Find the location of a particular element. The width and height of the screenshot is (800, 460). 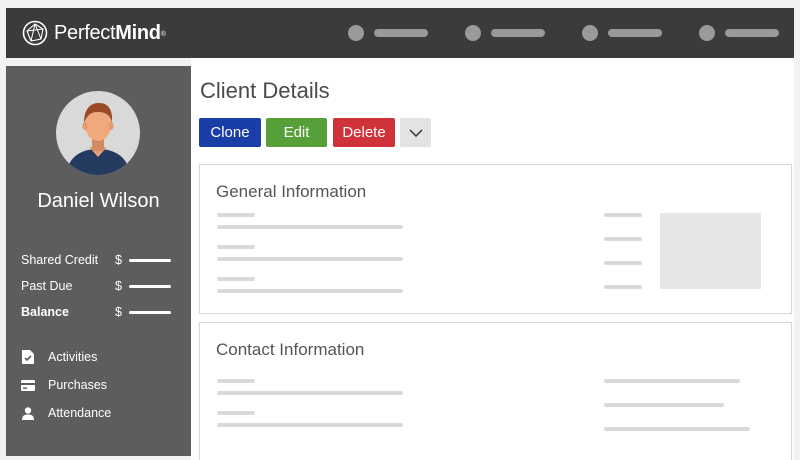

sidebar-item-label: Activities is located at coordinates (73, 357).